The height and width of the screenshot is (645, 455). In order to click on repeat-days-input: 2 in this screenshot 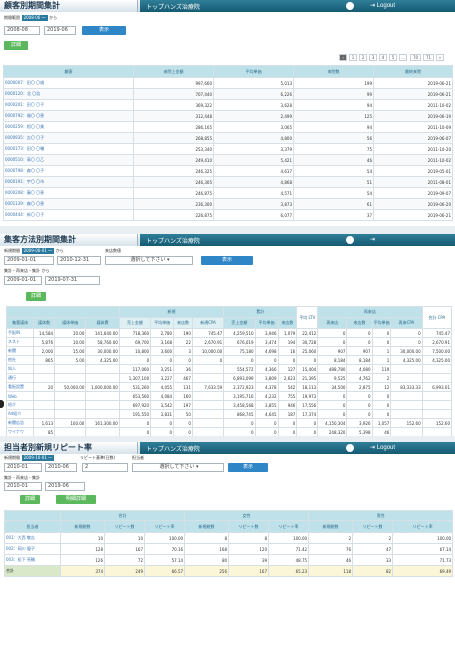, I will do `click(105, 467)`.